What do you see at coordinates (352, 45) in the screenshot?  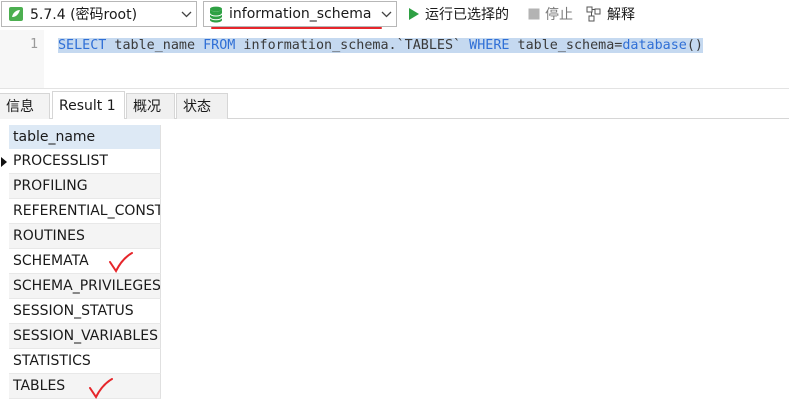 I see `code-text-table: information_schema.`TABLES`` at bounding box center [352, 45].